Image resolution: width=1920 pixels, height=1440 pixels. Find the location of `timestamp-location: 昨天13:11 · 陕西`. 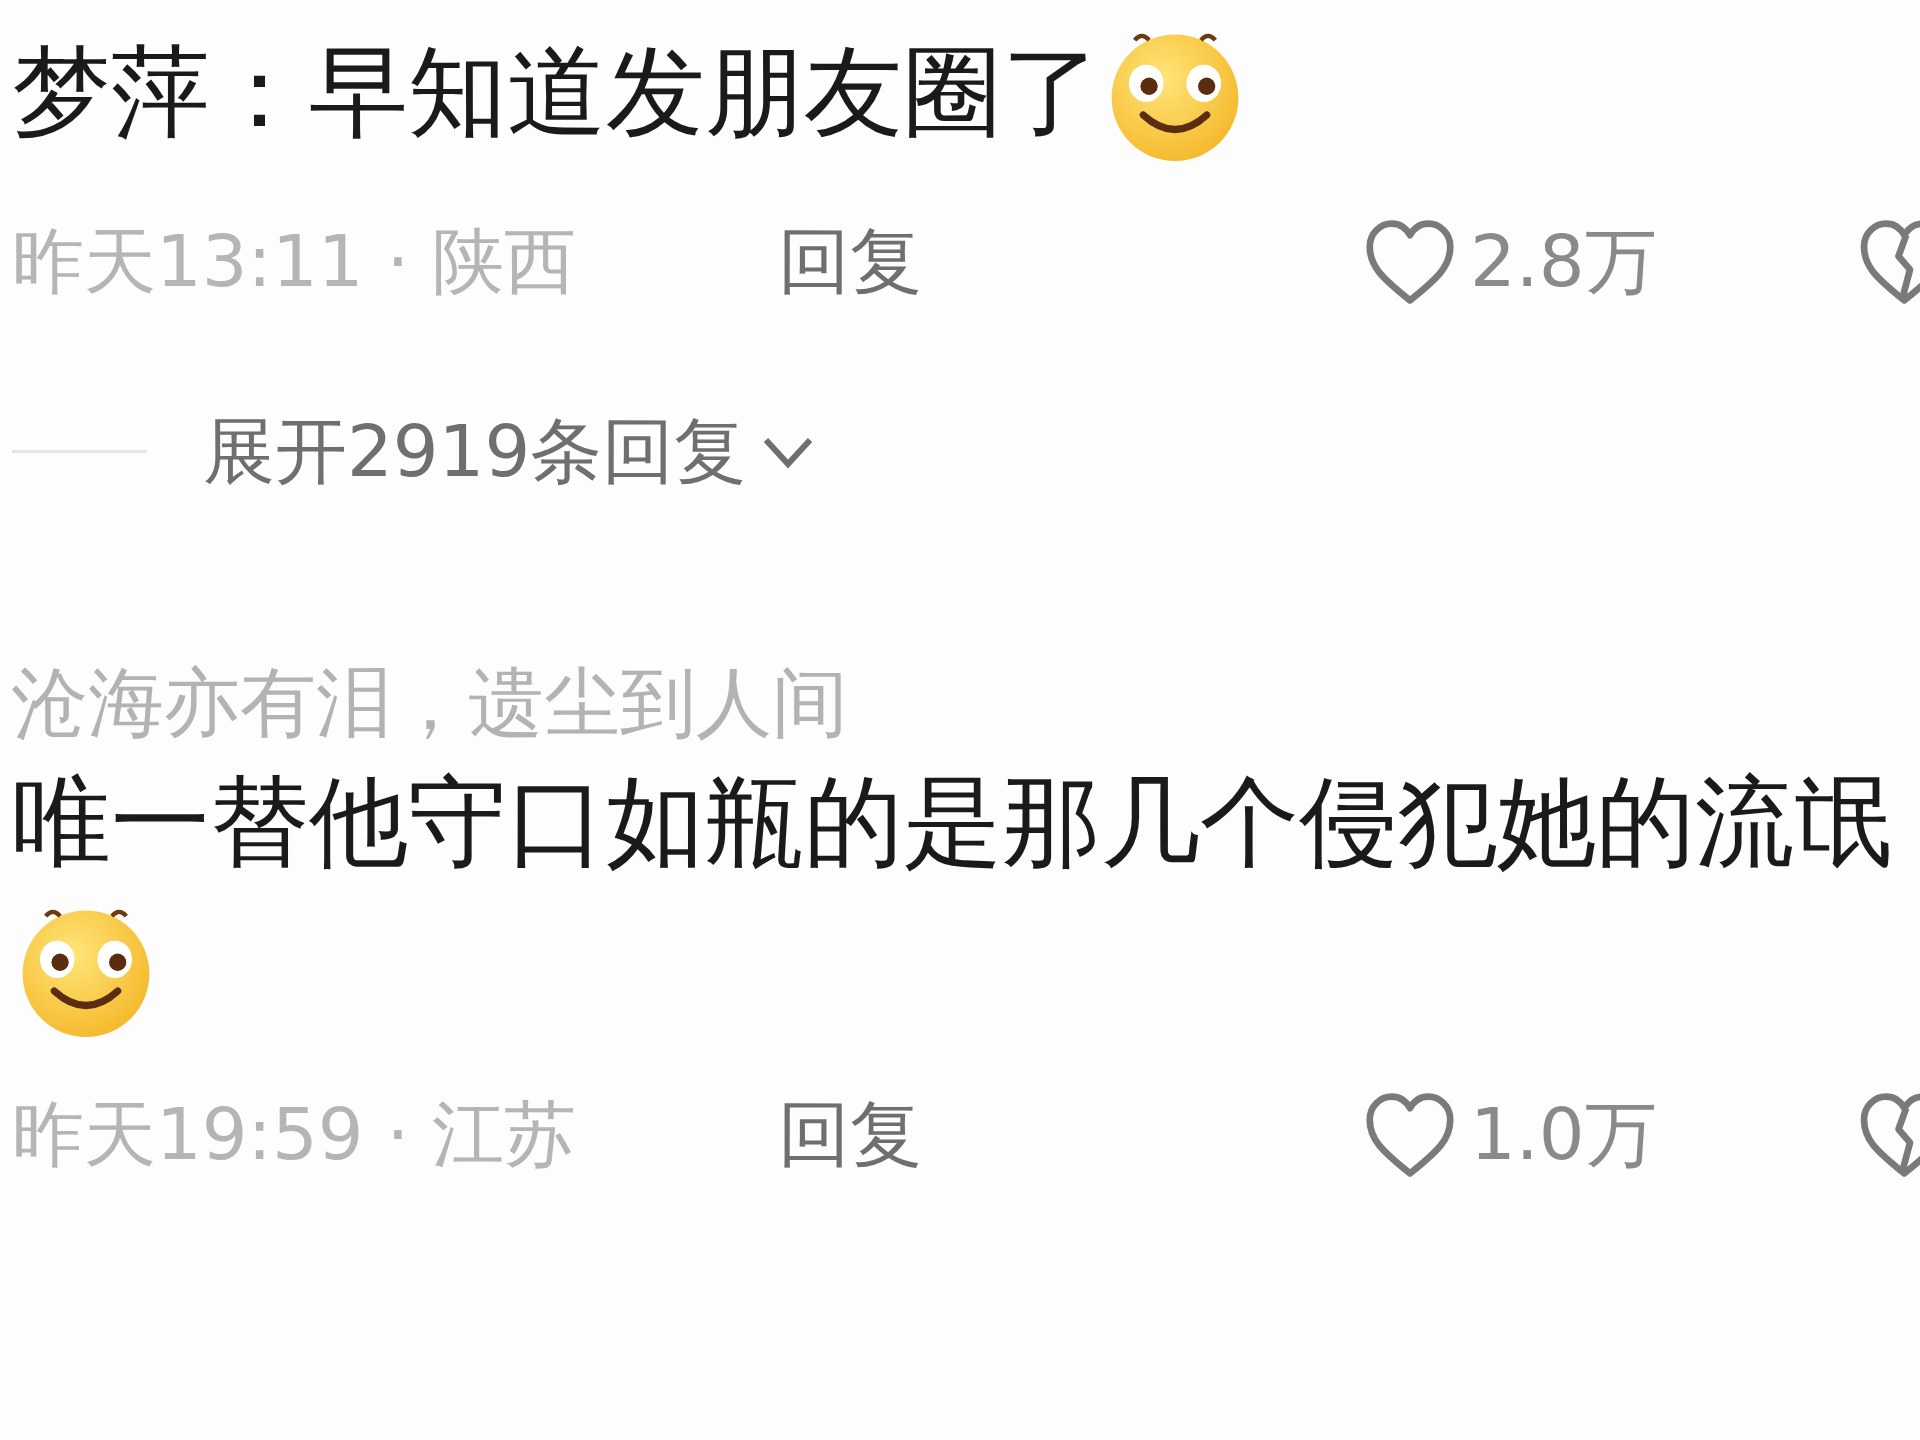

timestamp-location: 昨天13:11 · 陕西 is located at coordinates (295, 261).